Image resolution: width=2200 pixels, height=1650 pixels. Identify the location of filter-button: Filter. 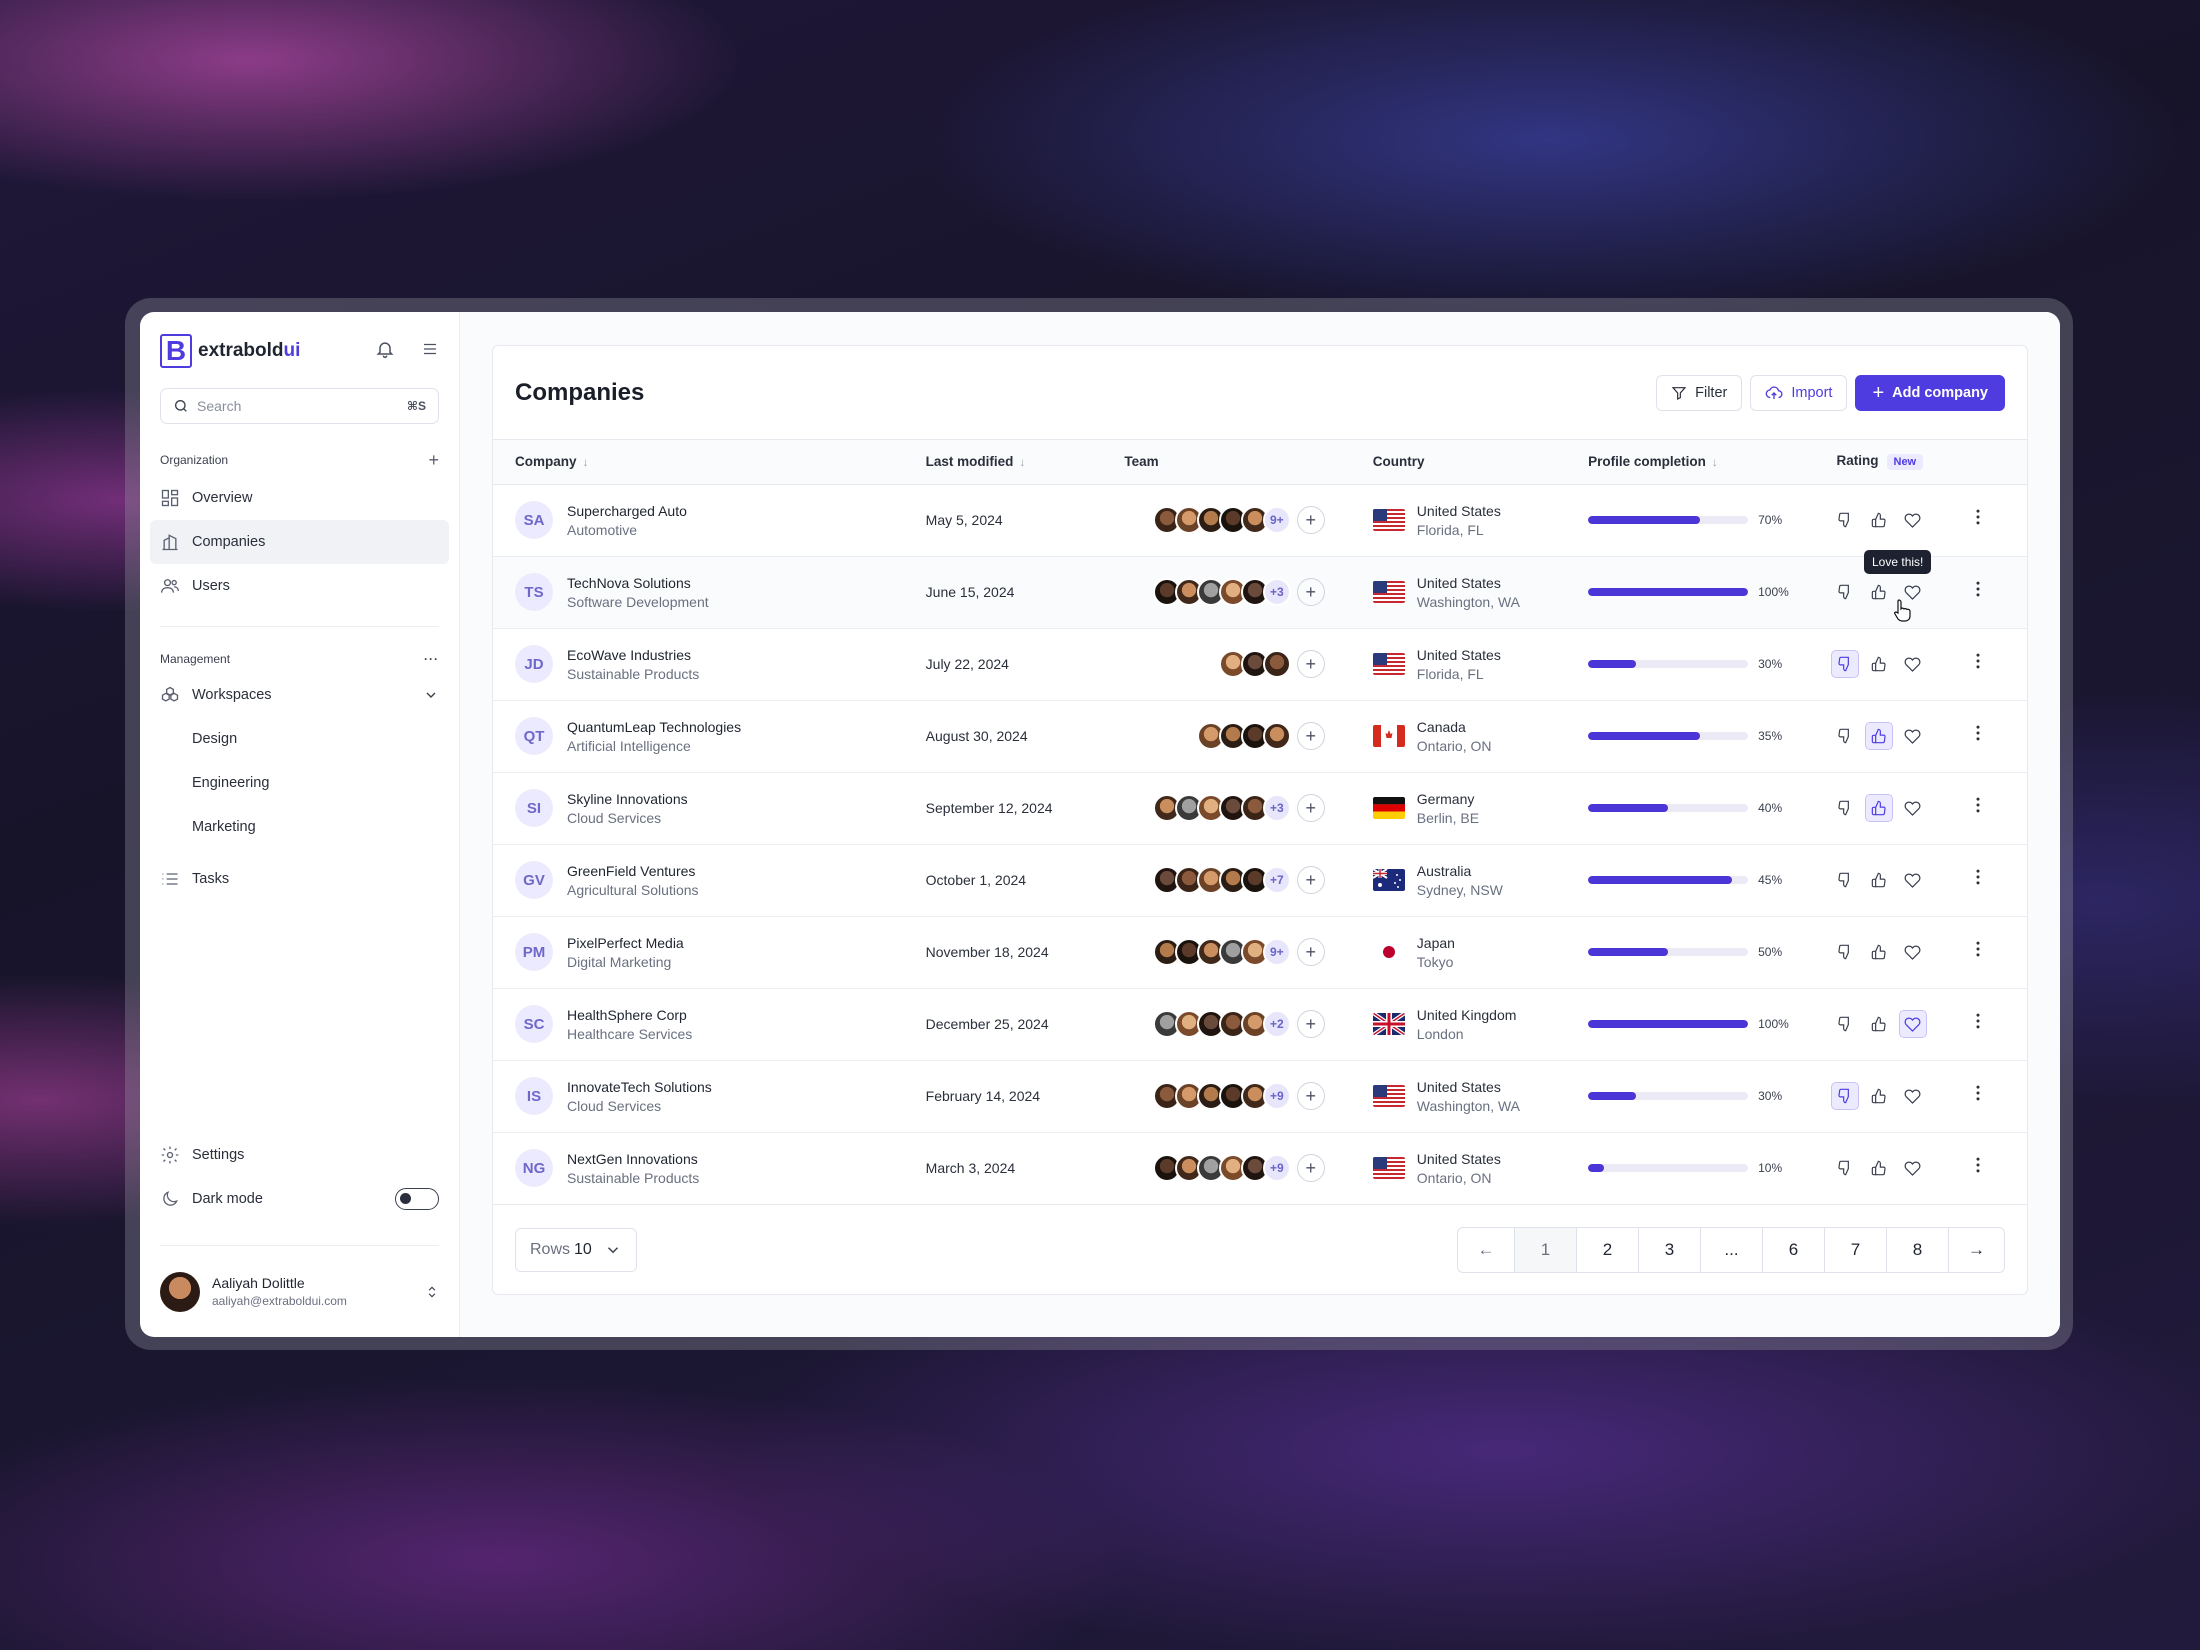
(1699, 392).